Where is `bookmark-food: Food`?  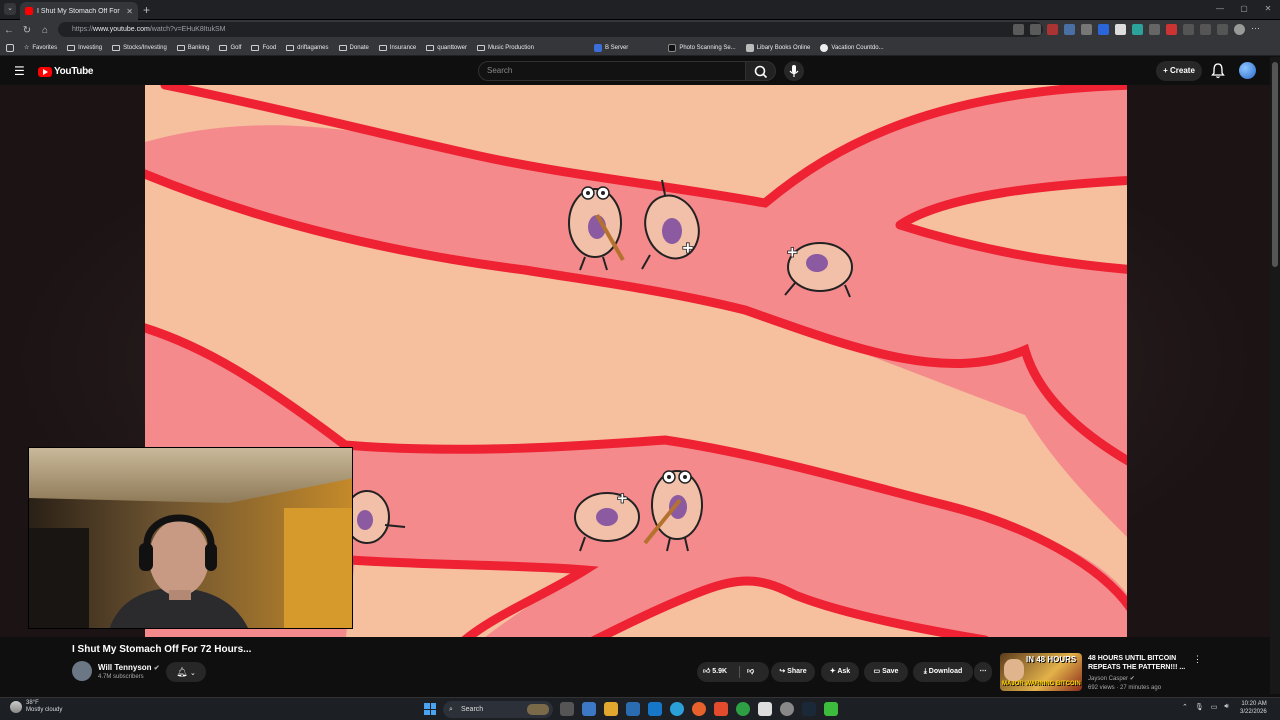 bookmark-food: Food is located at coordinates (263, 47).